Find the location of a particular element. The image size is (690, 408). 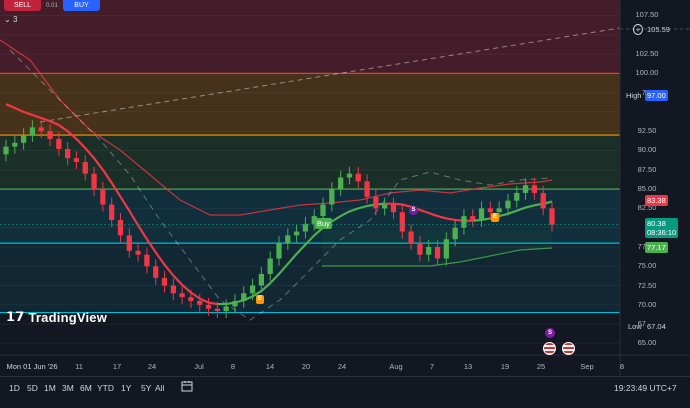

y-tick-label: 85.00 is located at coordinates (647, 189).